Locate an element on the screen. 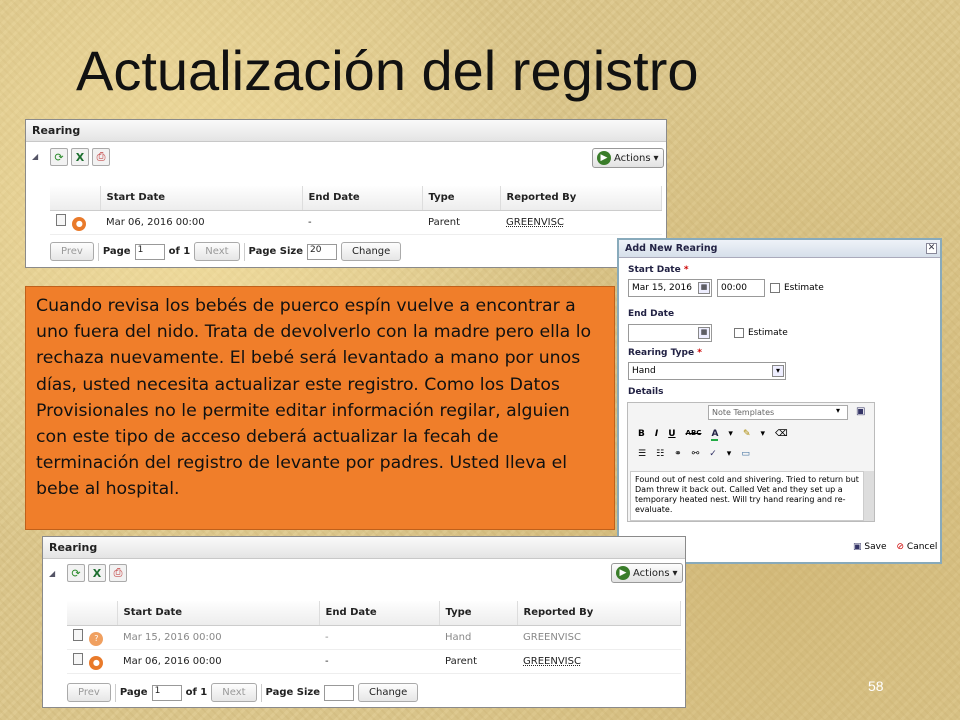 The image size is (960, 720). end-date-label: End Date is located at coordinates (651, 314).